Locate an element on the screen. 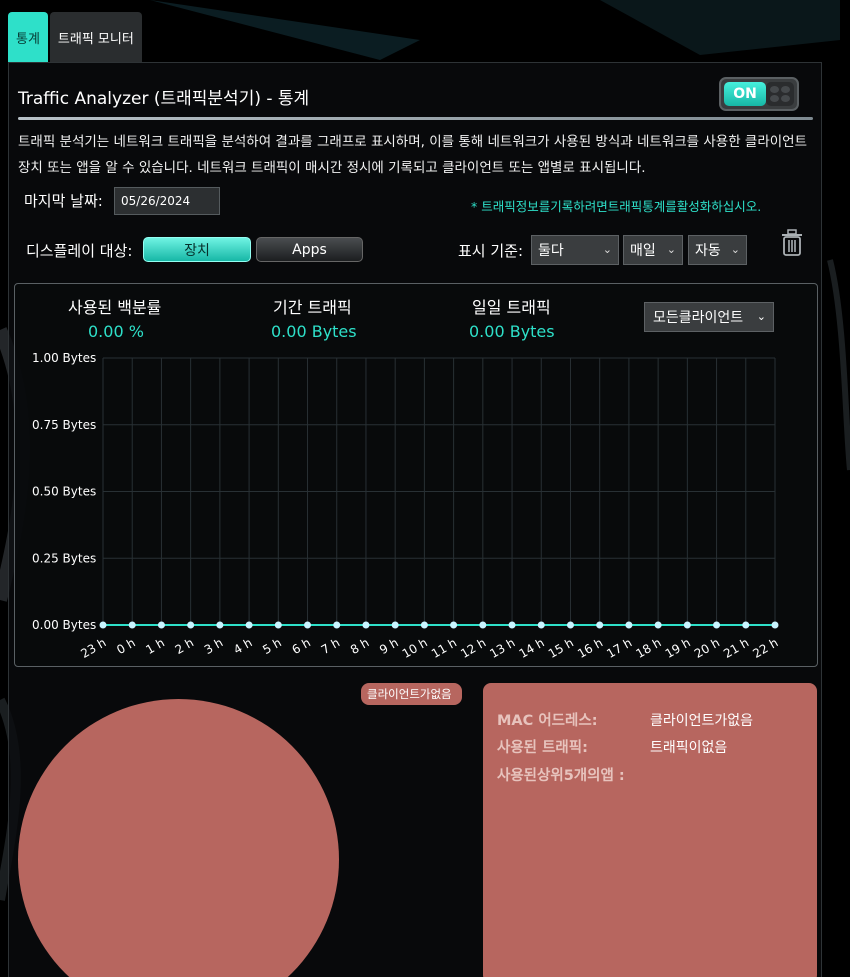  period-select: 매일 ⌄ is located at coordinates (653, 250).